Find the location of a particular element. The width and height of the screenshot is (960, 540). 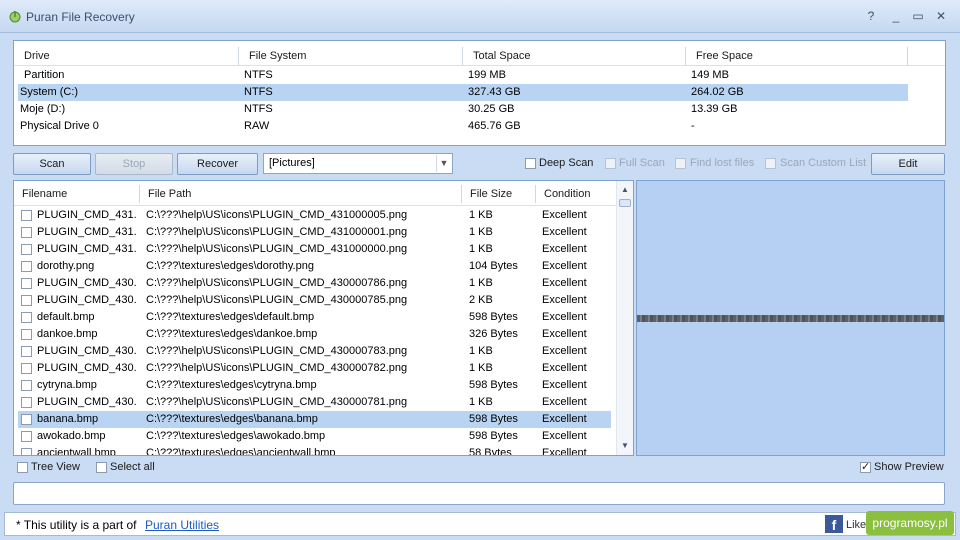

column-total-space: Total Space is located at coordinates (574, 56).